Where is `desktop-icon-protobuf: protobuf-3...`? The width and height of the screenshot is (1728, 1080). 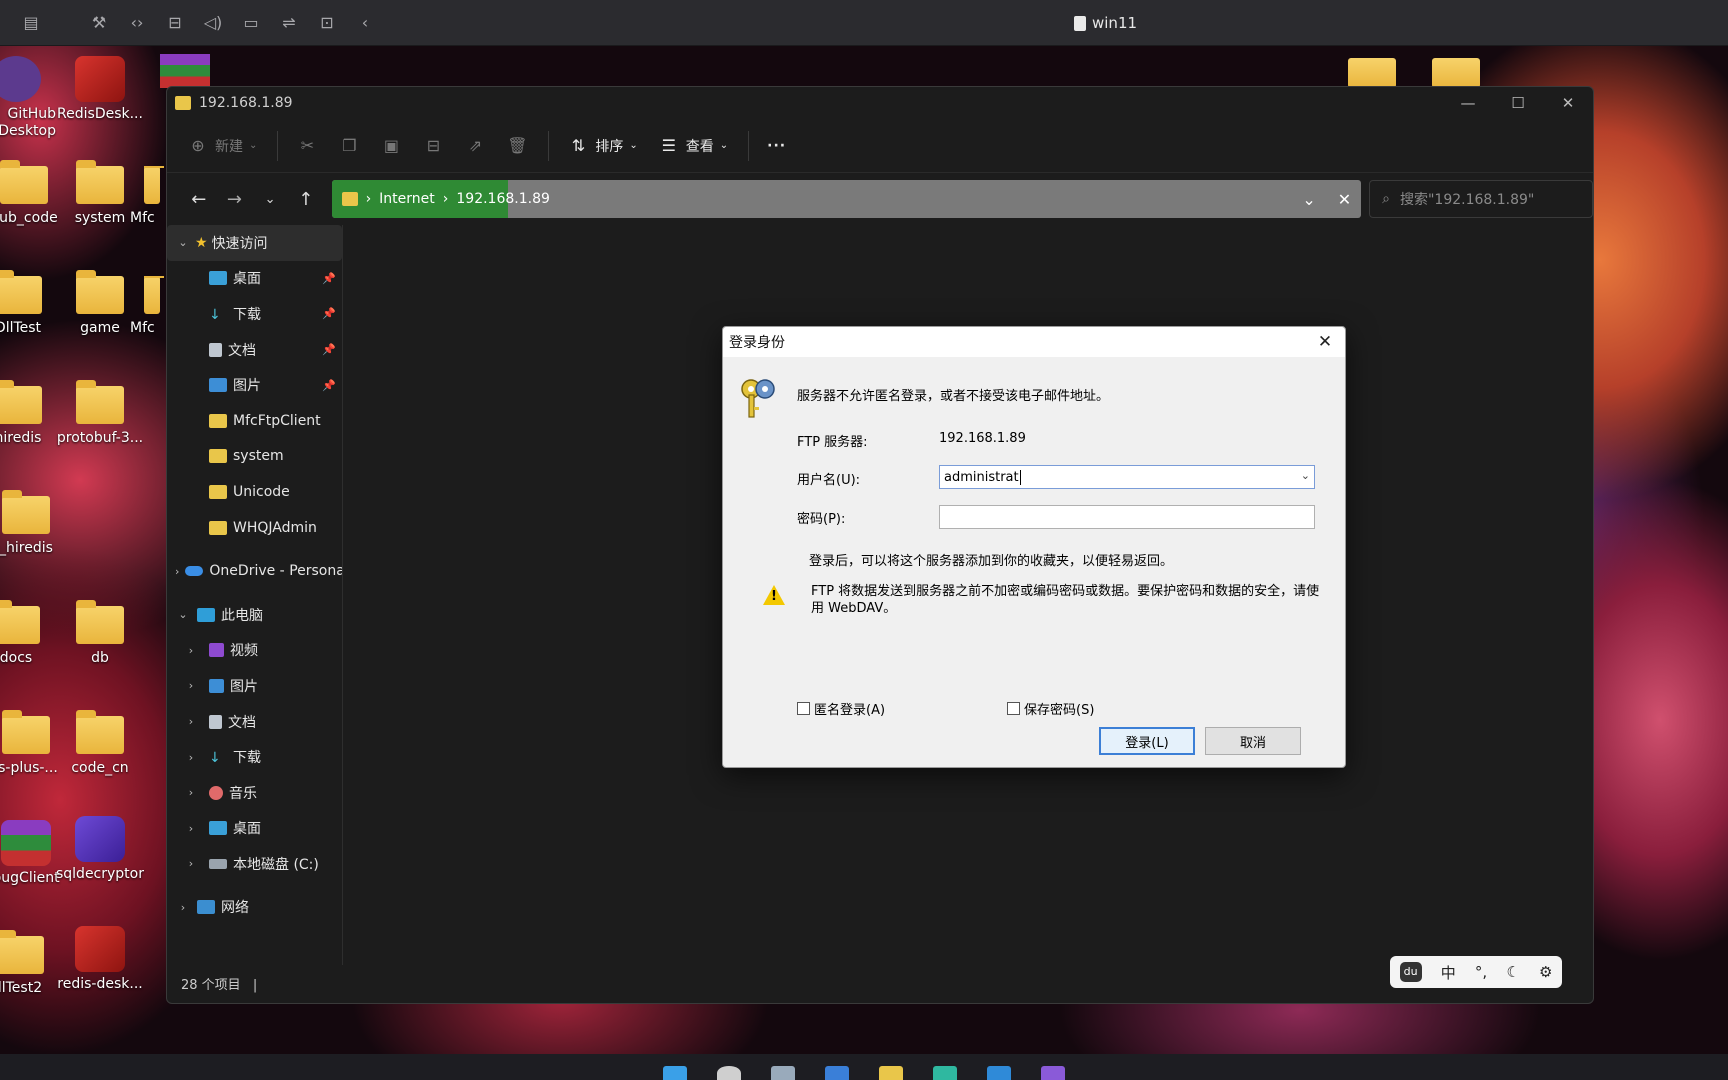
desktop-icon-protobuf: protobuf-3... is located at coordinates (100, 413).